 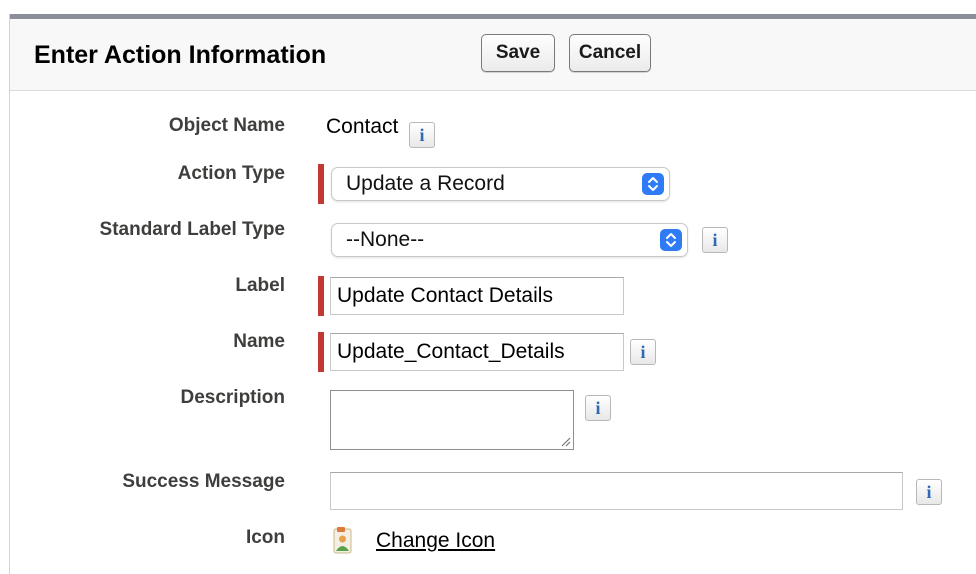 I want to click on resize-grip-icon, so click(x=565, y=441).